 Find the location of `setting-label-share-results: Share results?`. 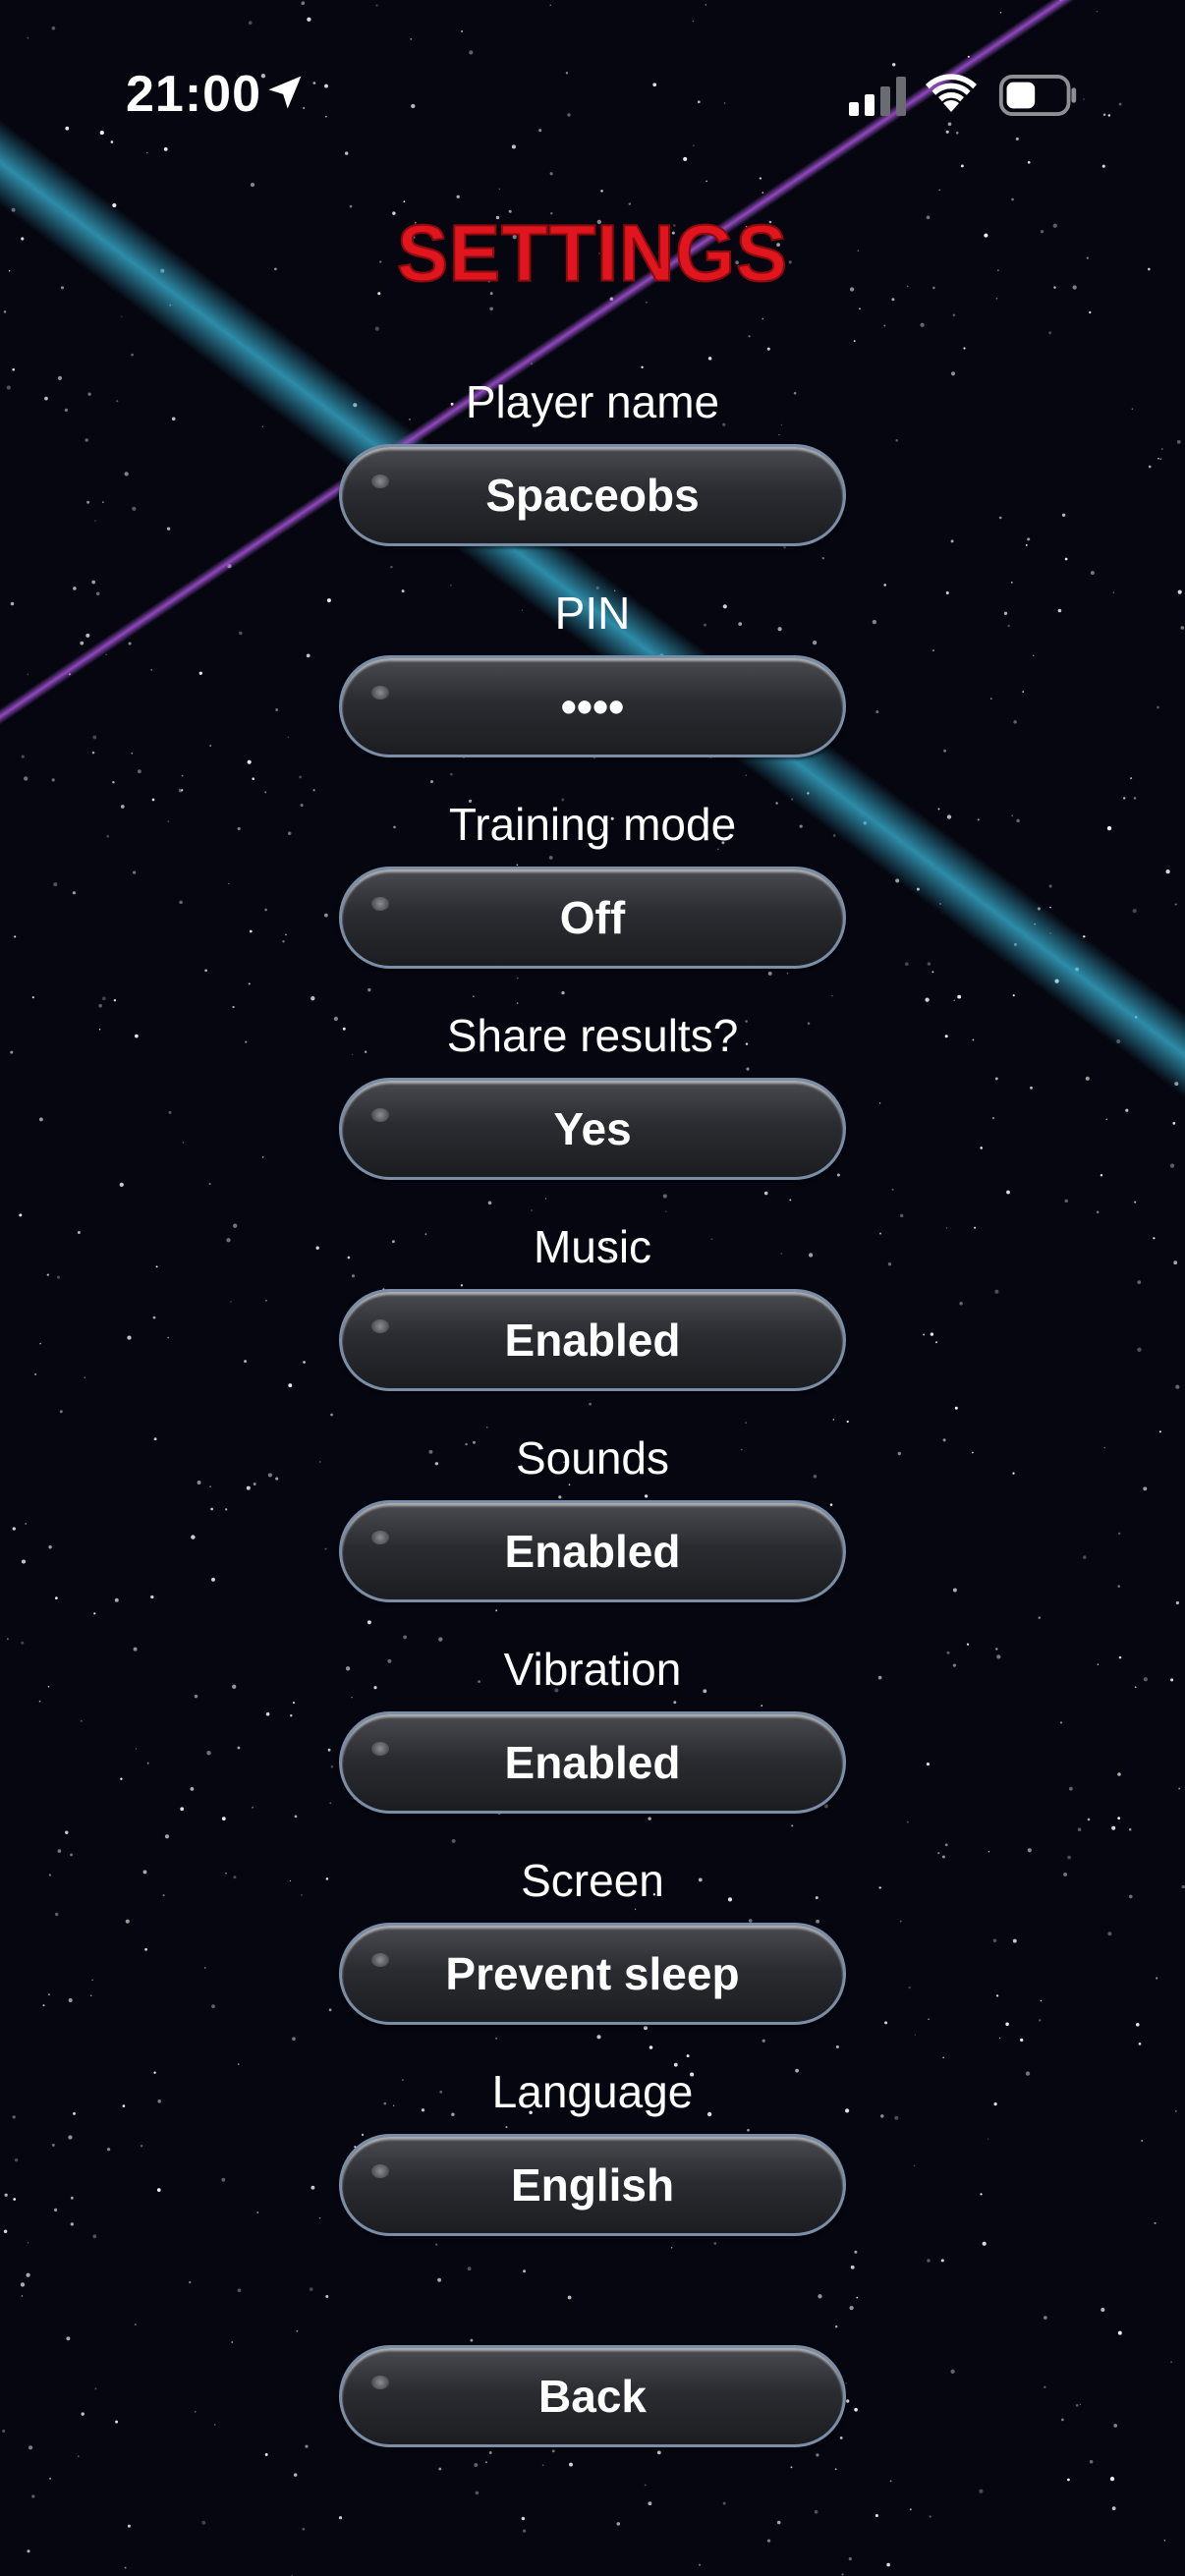

setting-label-share-results: Share results? is located at coordinates (592, 1035).